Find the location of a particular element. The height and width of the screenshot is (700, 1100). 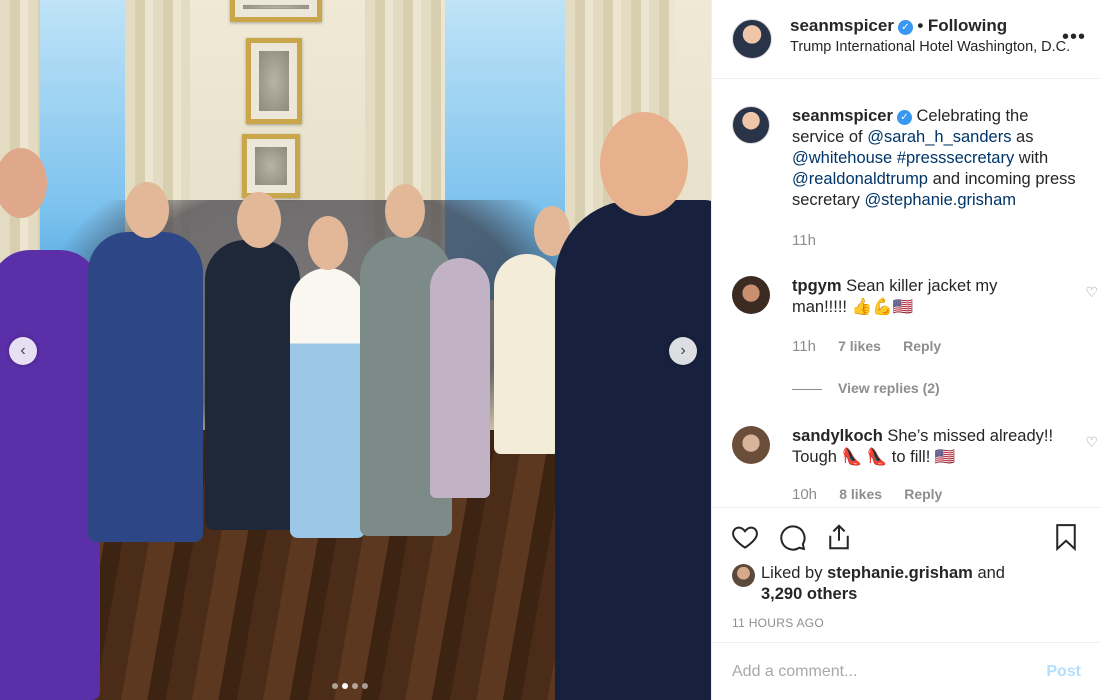

chevron-left-icon: ‹ is located at coordinates (23, 350).